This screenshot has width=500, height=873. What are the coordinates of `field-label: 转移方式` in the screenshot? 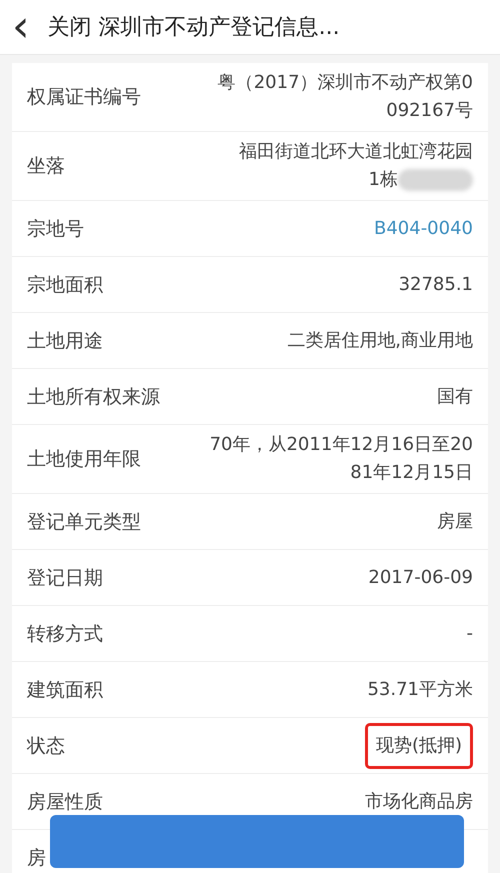 It's located at (65, 634).